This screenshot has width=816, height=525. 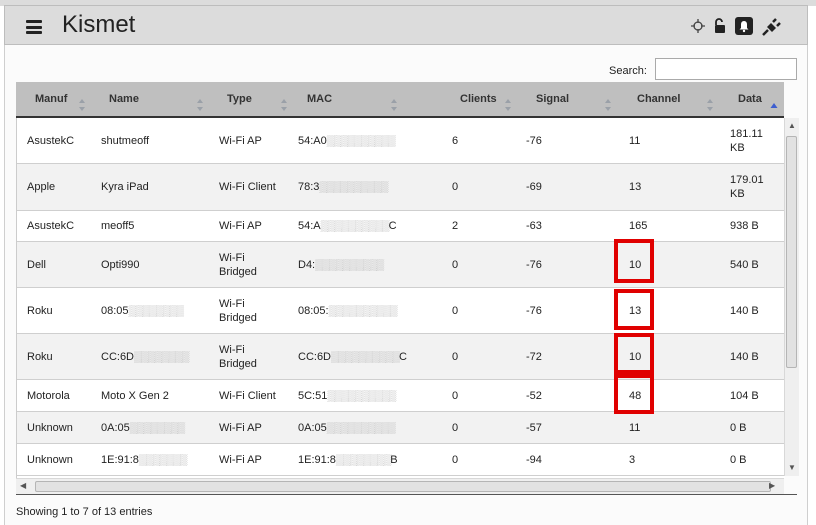 I want to click on vertical-scroll-thumb, so click(x=791, y=252).